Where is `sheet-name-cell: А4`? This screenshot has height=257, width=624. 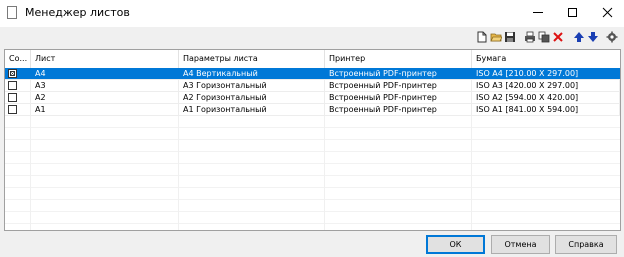 sheet-name-cell: А4 is located at coordinates (40, 73).